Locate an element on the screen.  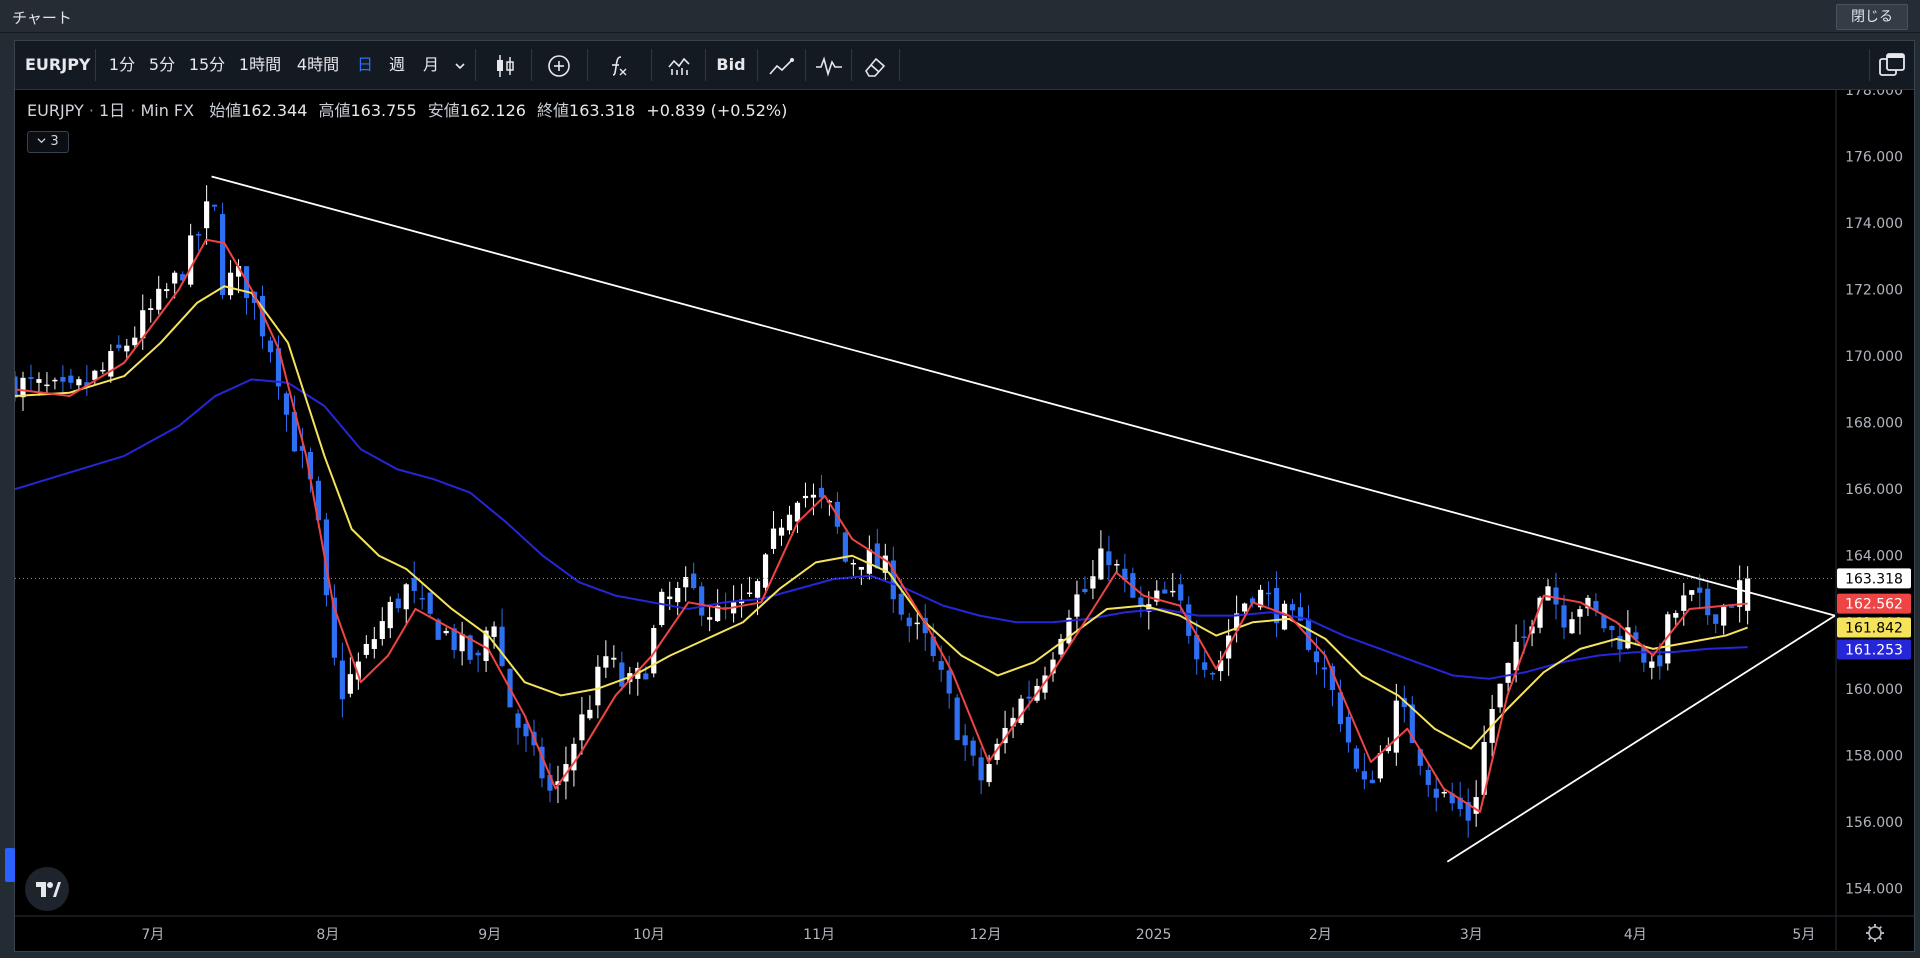
x-tick-label: 12月 is located at coordinates (986, 935).